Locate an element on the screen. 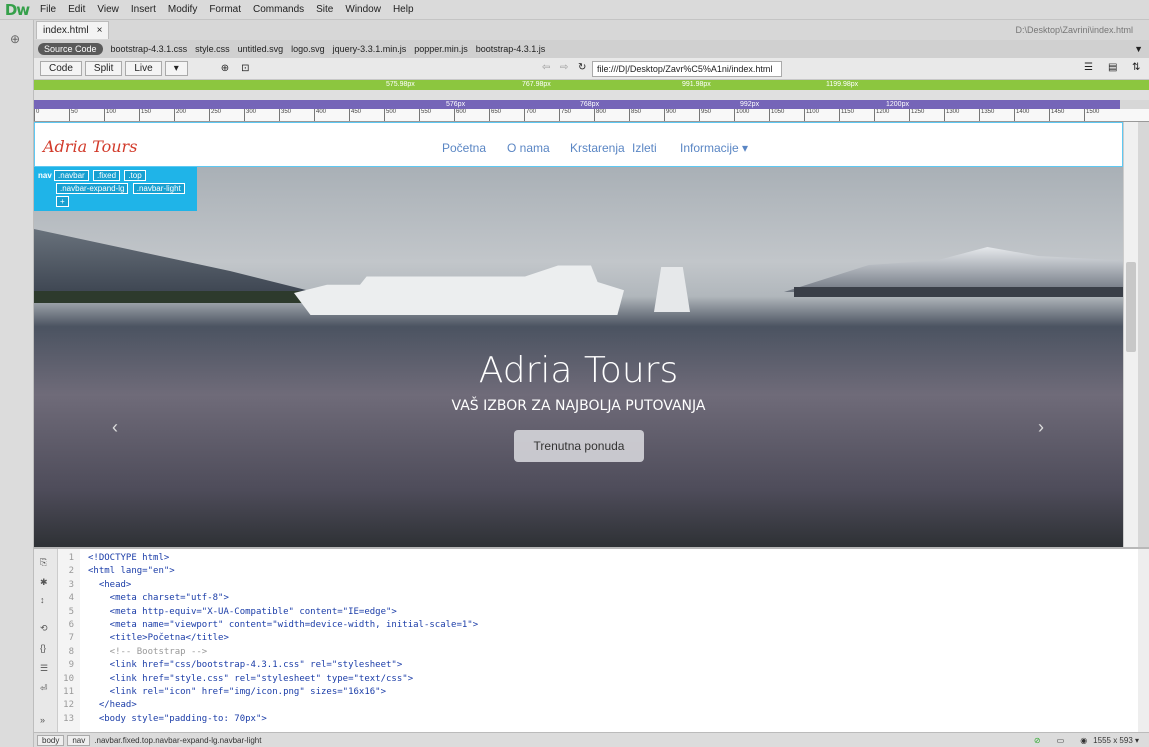 This screenshot has width=1149, height=747. code-line: <body style="padding-to: 70px"> is located at coordinates (177, 719).